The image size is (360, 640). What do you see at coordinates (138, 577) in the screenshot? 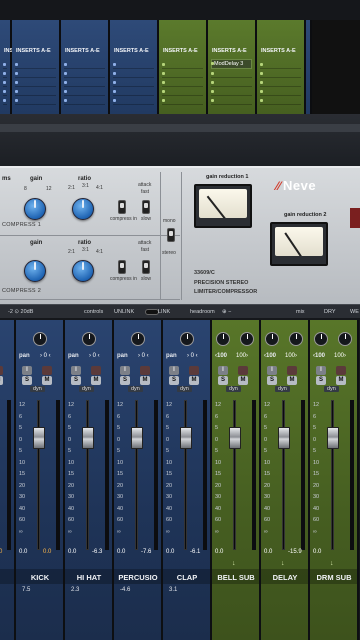
I see `channel-name: PERCUSIO` at bounding box center [138, 577].